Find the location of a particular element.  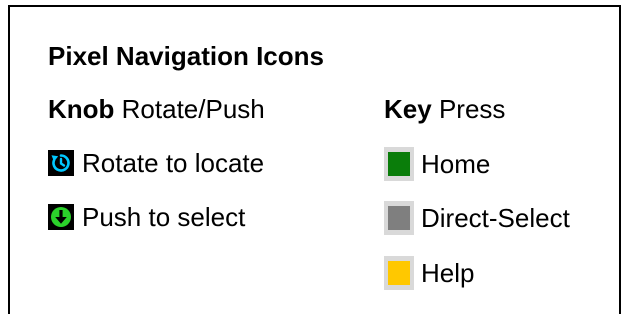

key-item-direct-select: Direct-Select is located at coordinates (477, 218).